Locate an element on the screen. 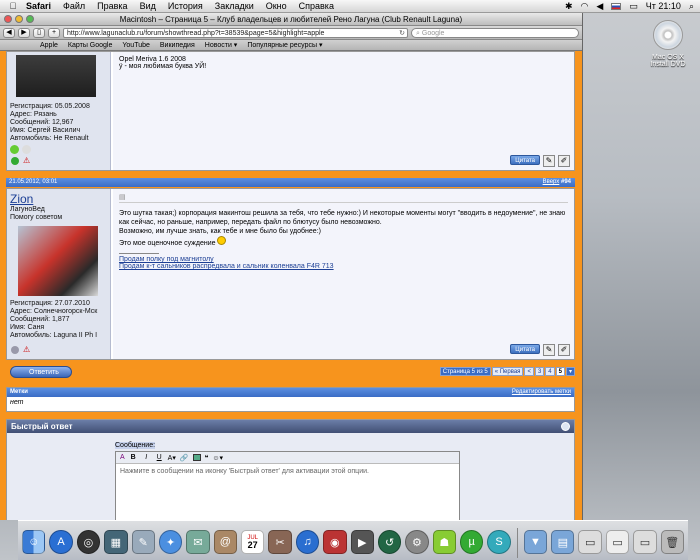  search-icon: ⌕ is located at coordinates (418, 33).